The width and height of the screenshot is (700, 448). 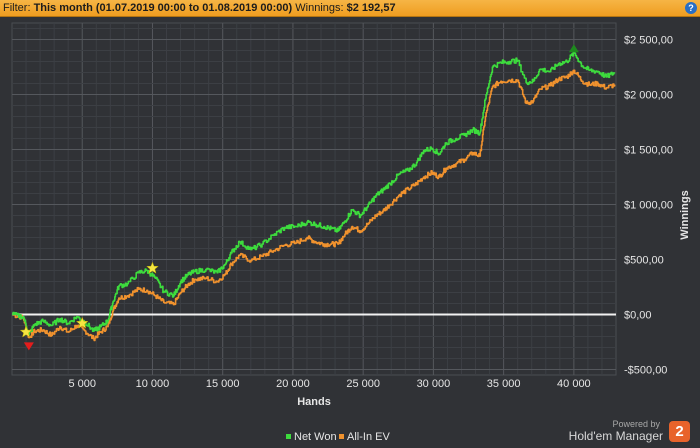 I want to click on legend-item-net-won: Net Won, so click(x=311, y=437).